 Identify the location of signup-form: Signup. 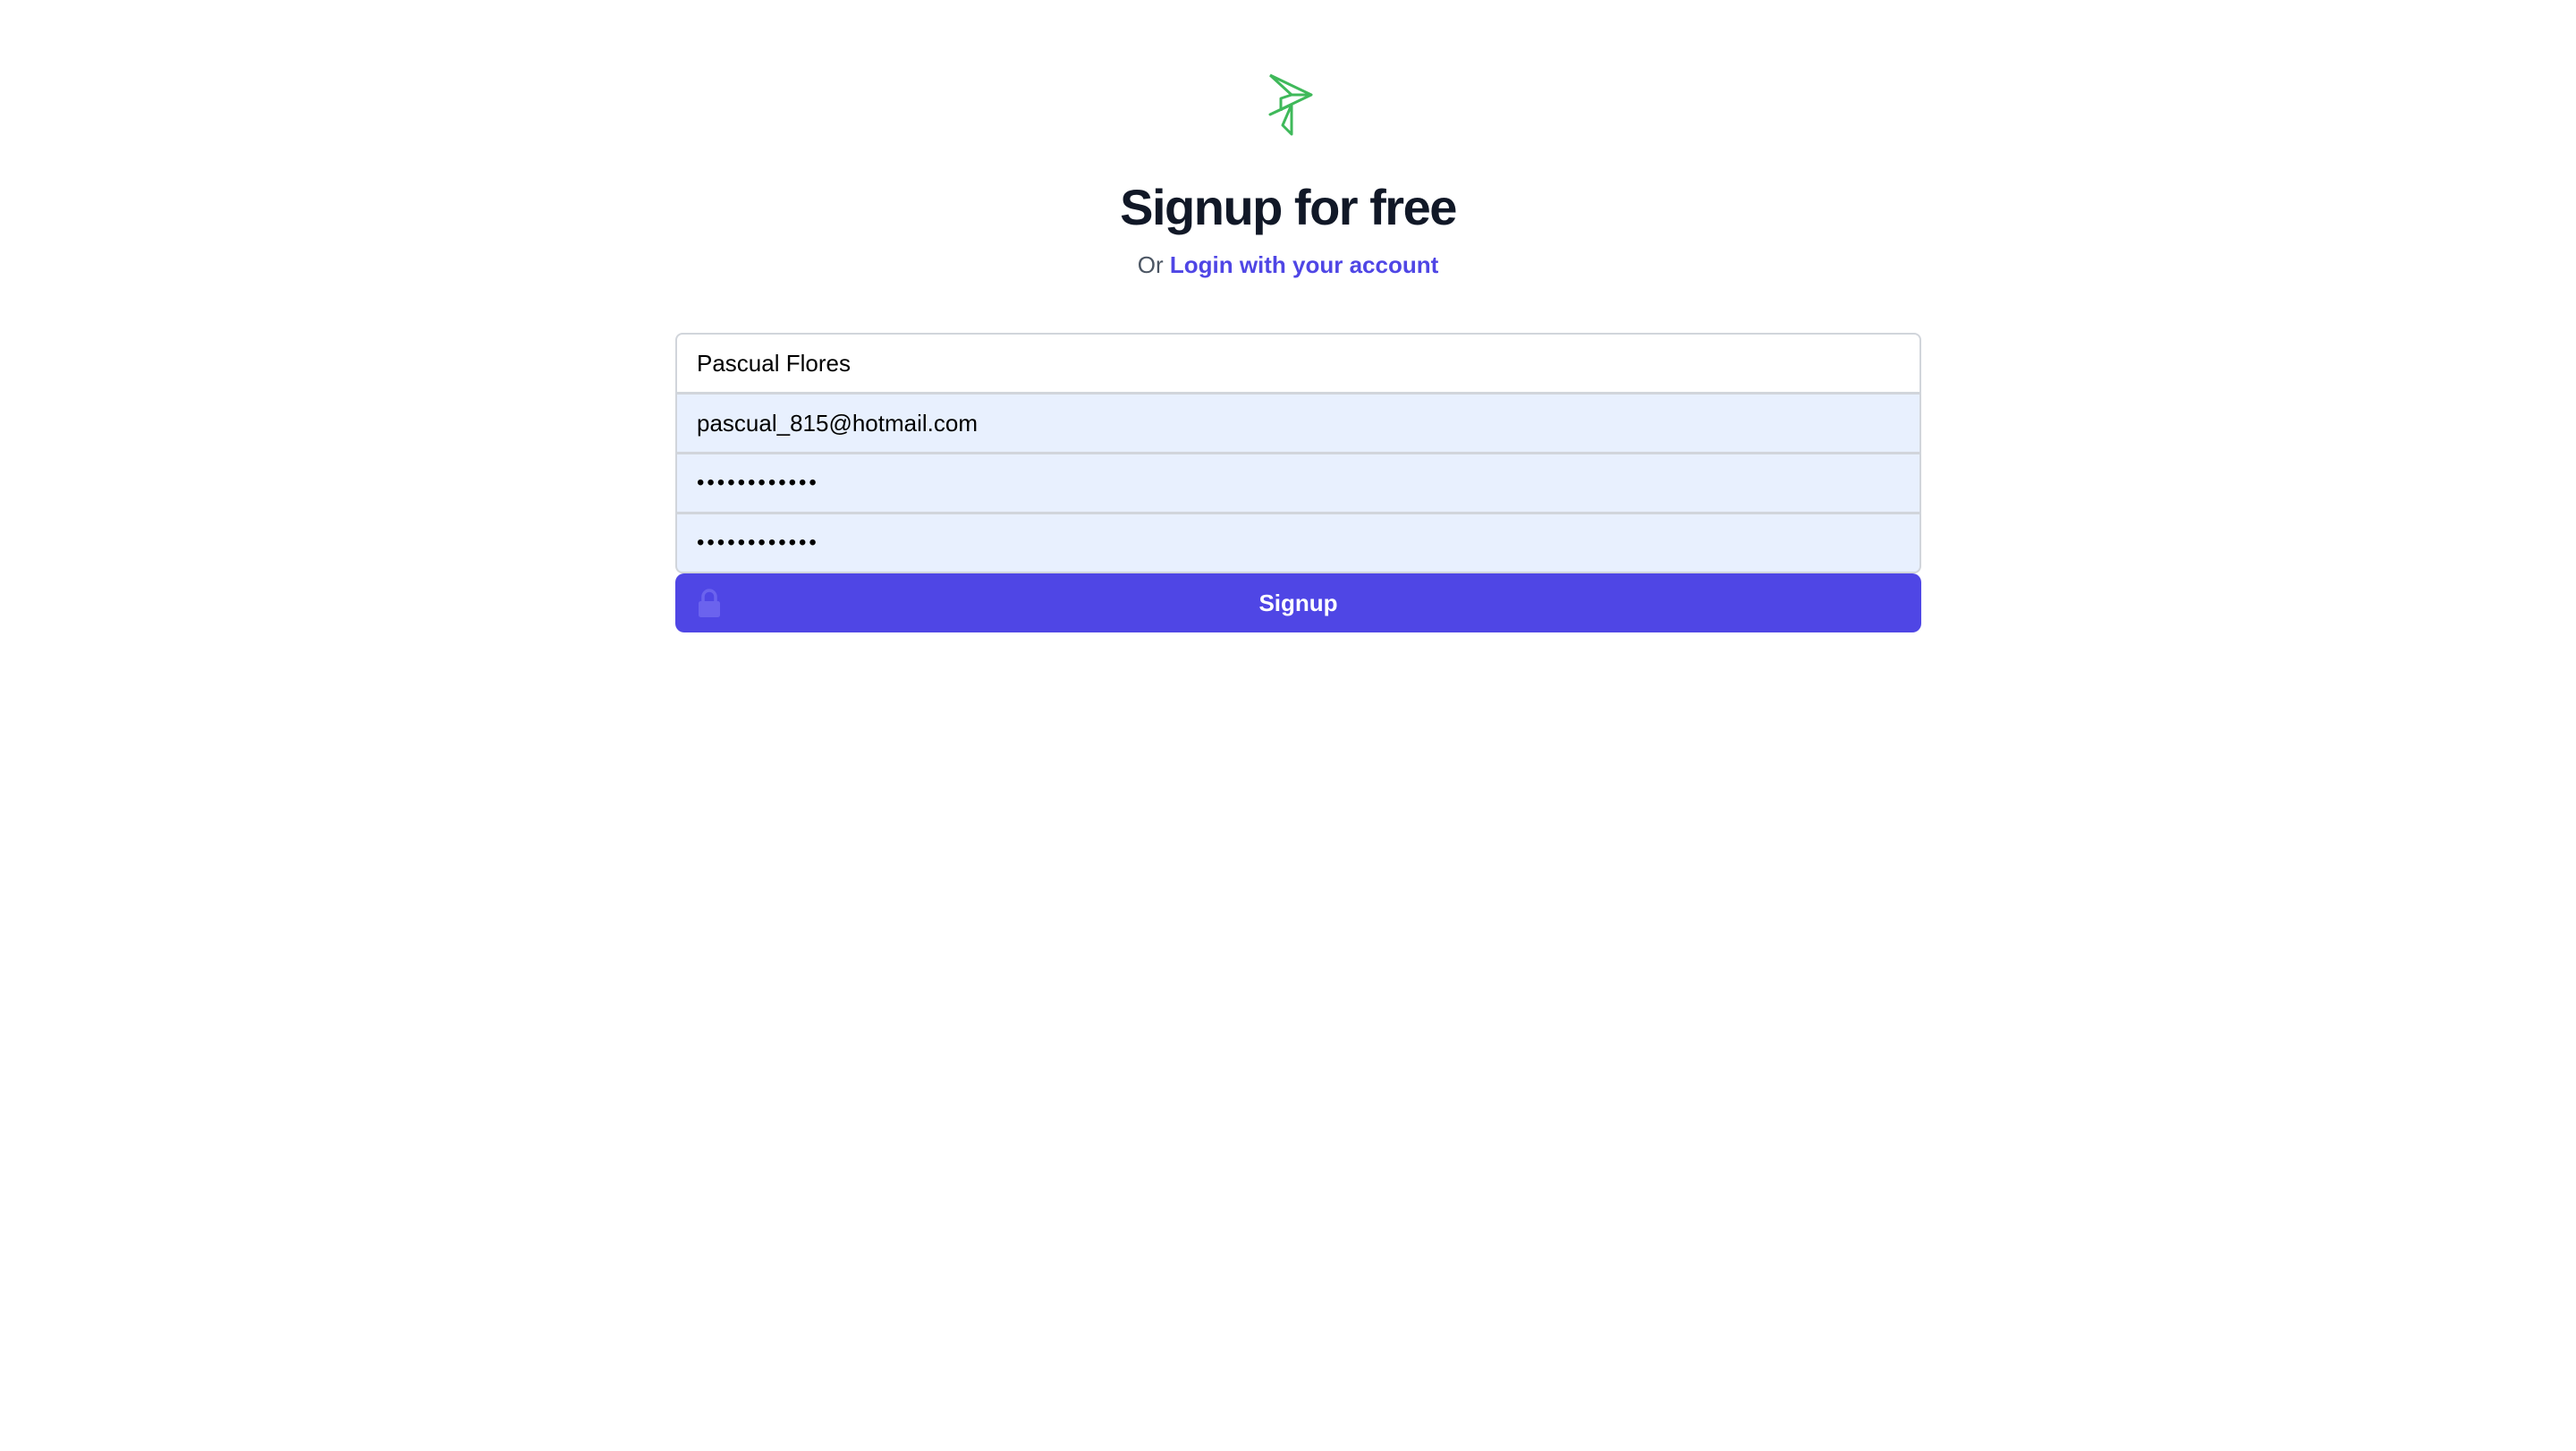
(1298, 483).